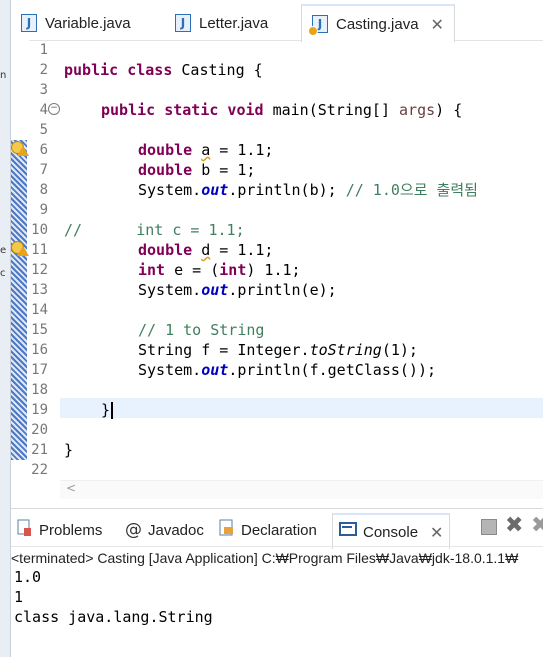  Describe the element at coordinates (133, 530) in the screenshot. I see `at-icon: @` at that location.